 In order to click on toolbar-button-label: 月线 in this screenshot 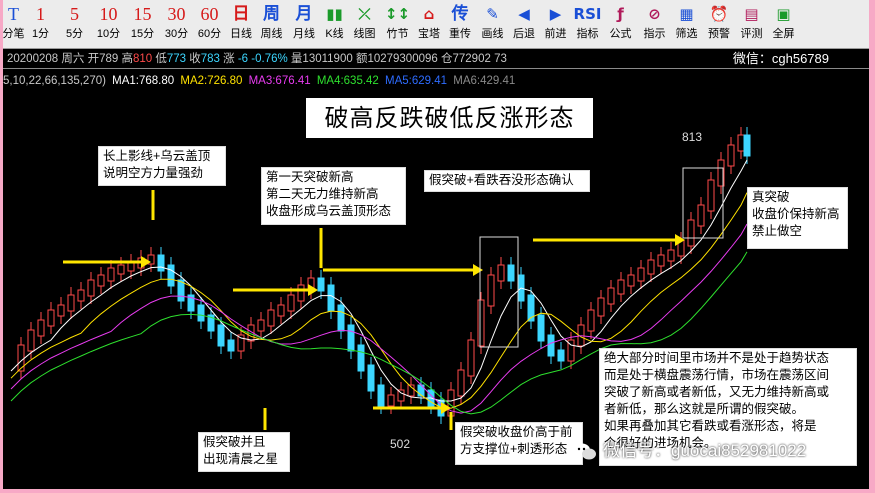, I will do `click(304, 34)`.